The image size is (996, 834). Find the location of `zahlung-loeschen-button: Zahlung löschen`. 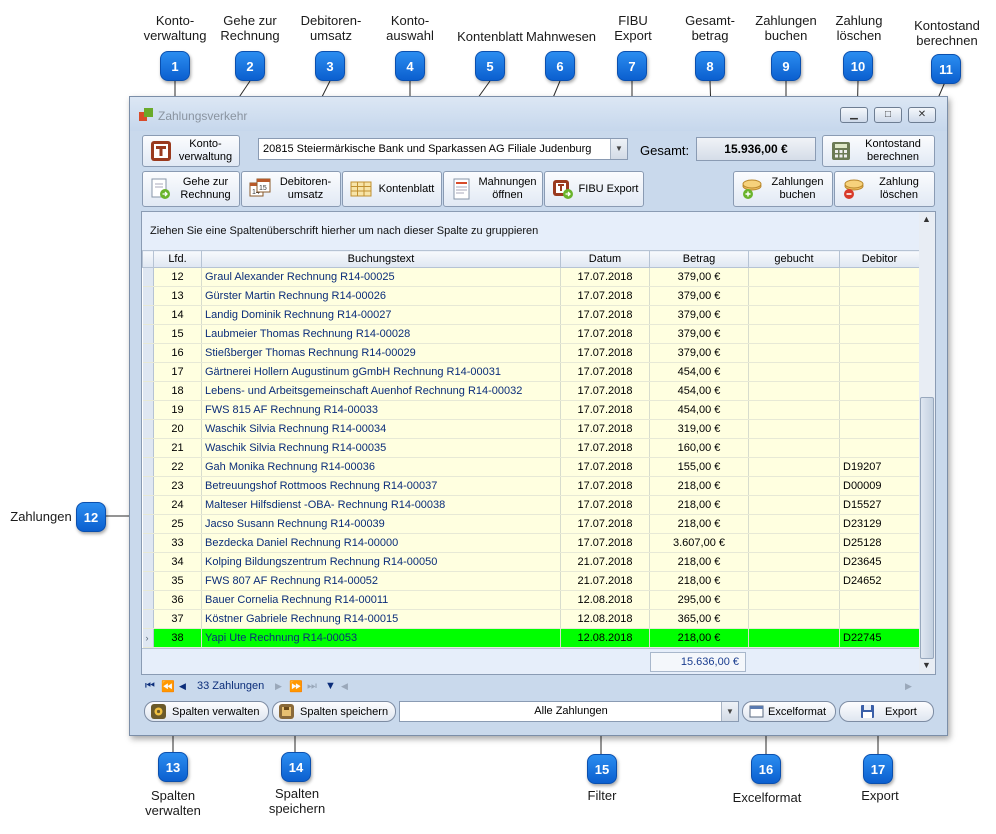

zahlung-loeschen-button: Zahlung löschen is located at coordinates (884, 189).